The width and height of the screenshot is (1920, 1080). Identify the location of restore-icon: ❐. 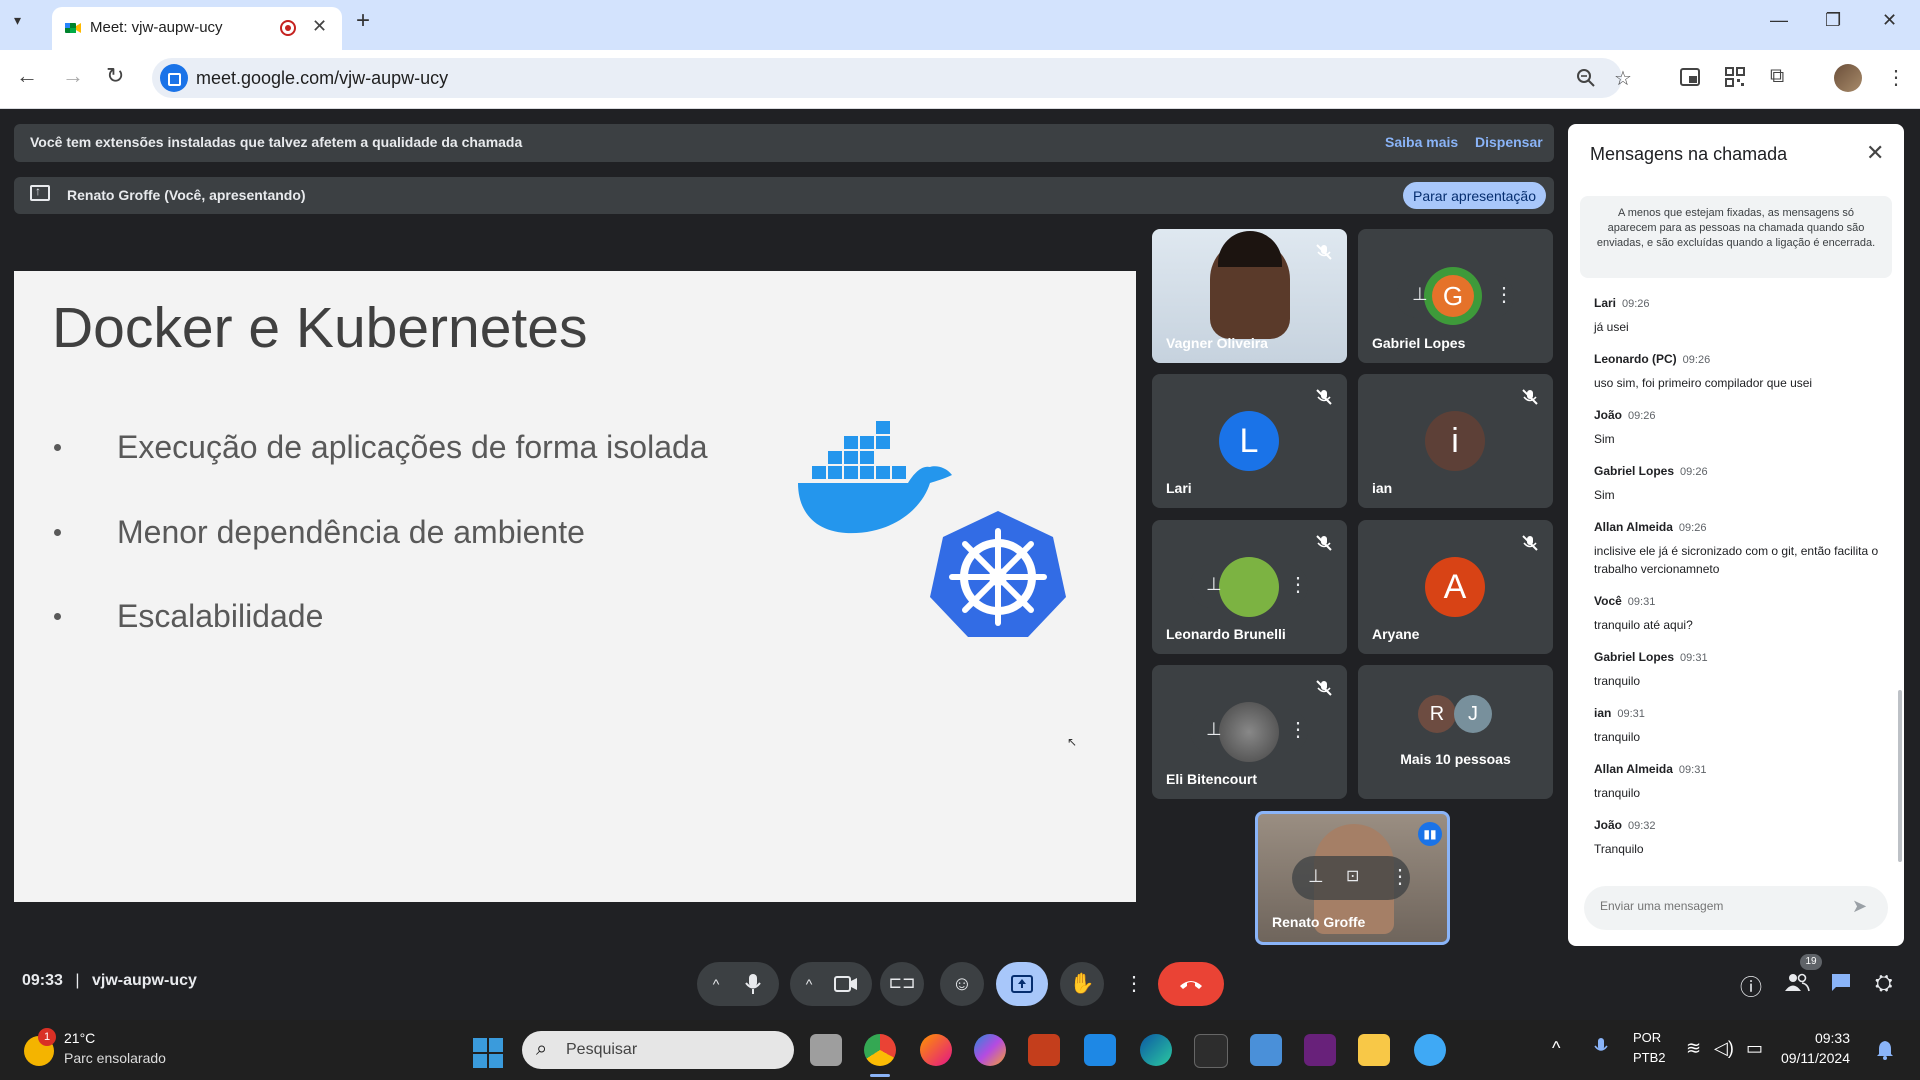
(1833, 20).